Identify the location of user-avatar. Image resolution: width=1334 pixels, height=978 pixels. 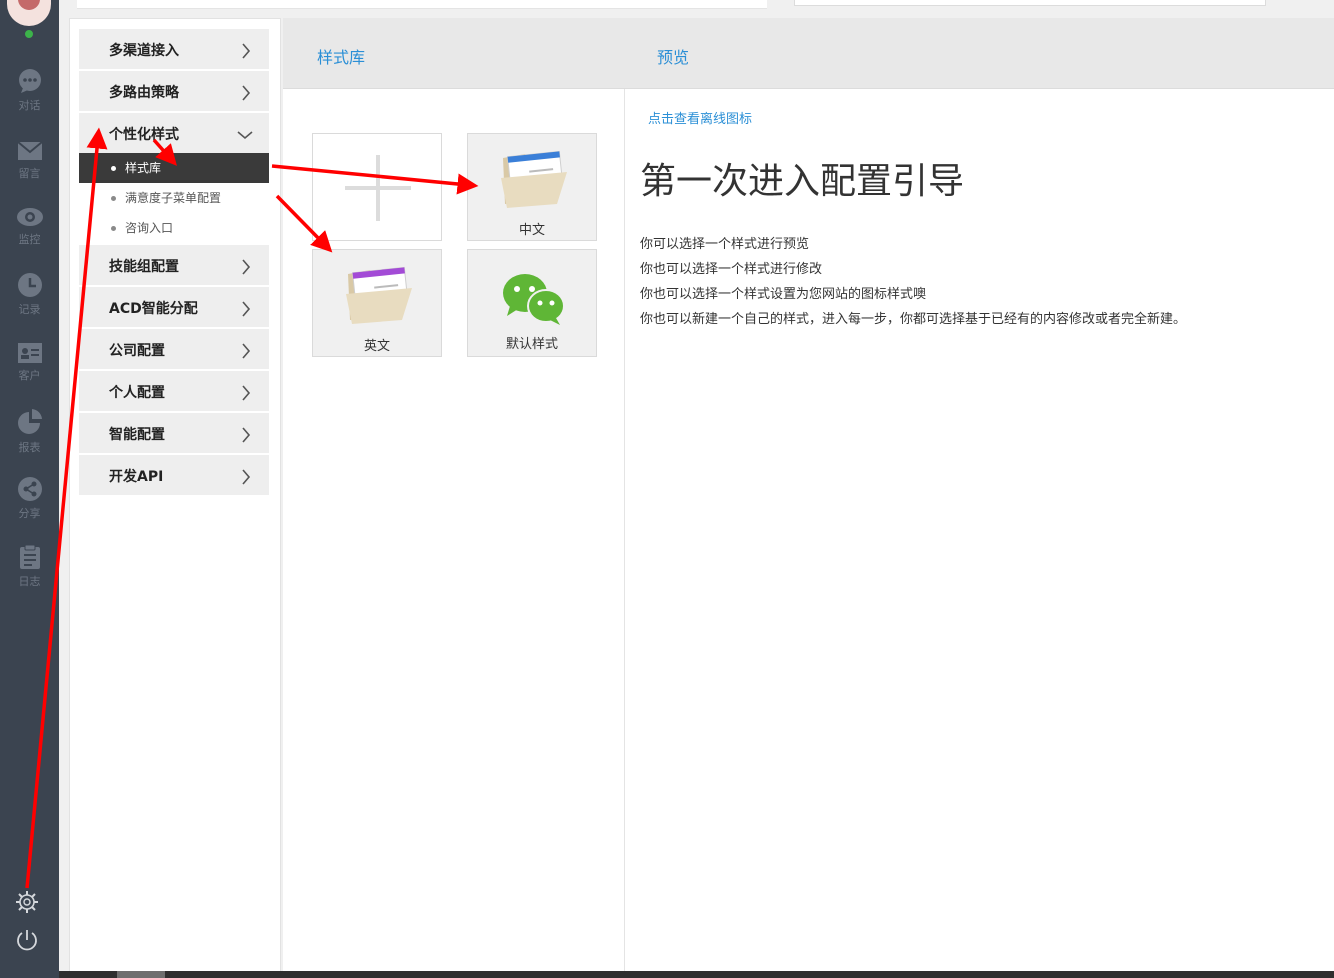
(29, 13).